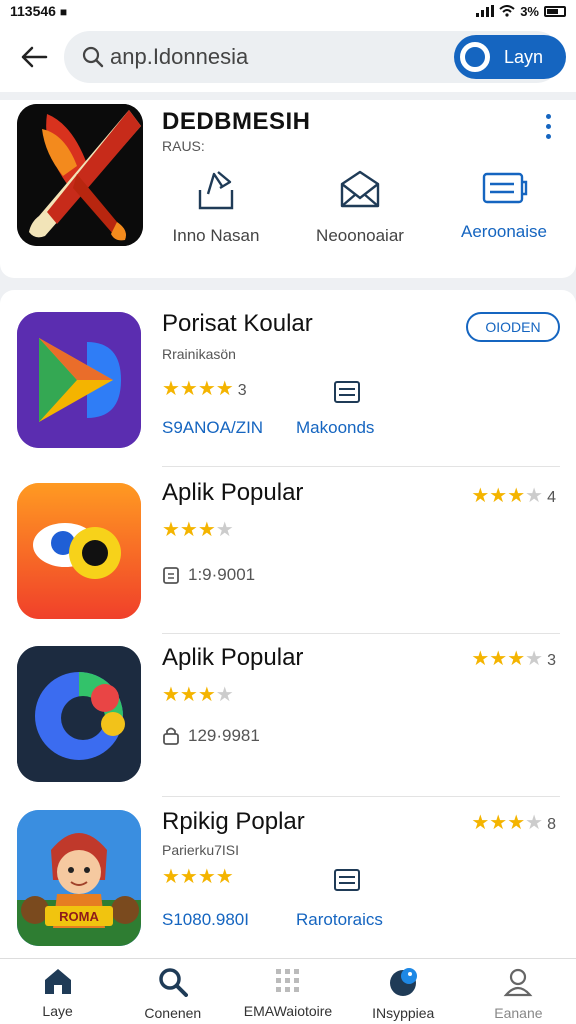 This screenshot has height=1024, width=576. What do you see at coordinates (34, 57) in the screenshot?
I see `back-arrow-icon` at bounding box center [34, 57].